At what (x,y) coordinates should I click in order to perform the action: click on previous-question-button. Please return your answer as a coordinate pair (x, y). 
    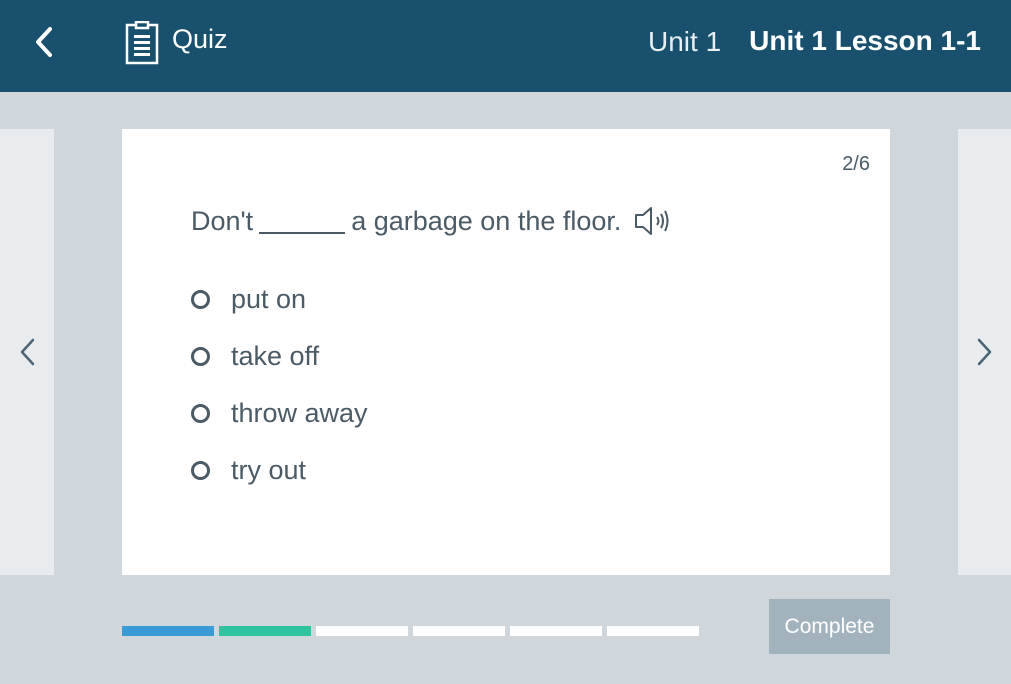
    Looking at the image, I should click on (27, 352).